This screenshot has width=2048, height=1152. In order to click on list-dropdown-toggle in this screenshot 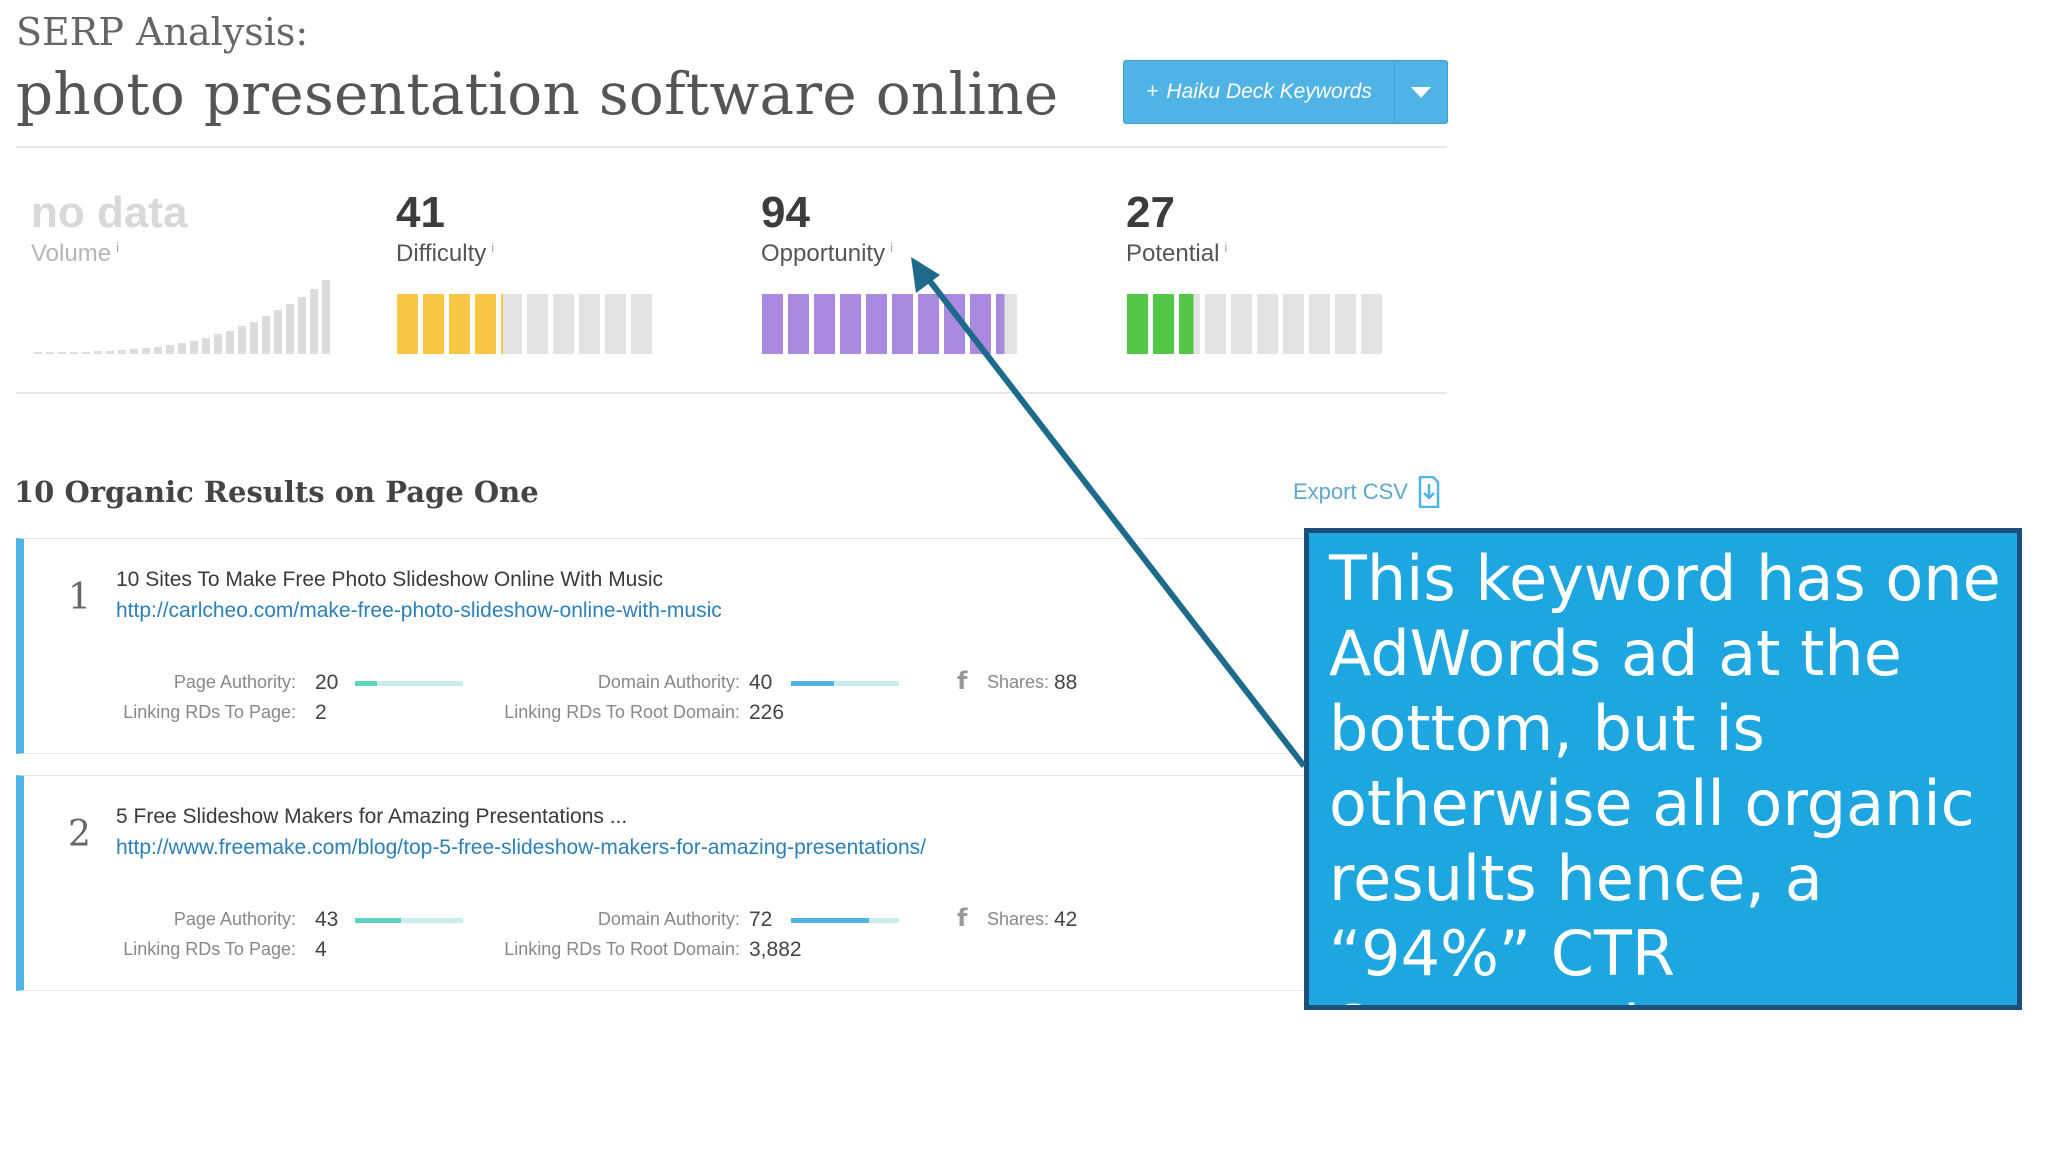, I will do `click(1420, 92)`.